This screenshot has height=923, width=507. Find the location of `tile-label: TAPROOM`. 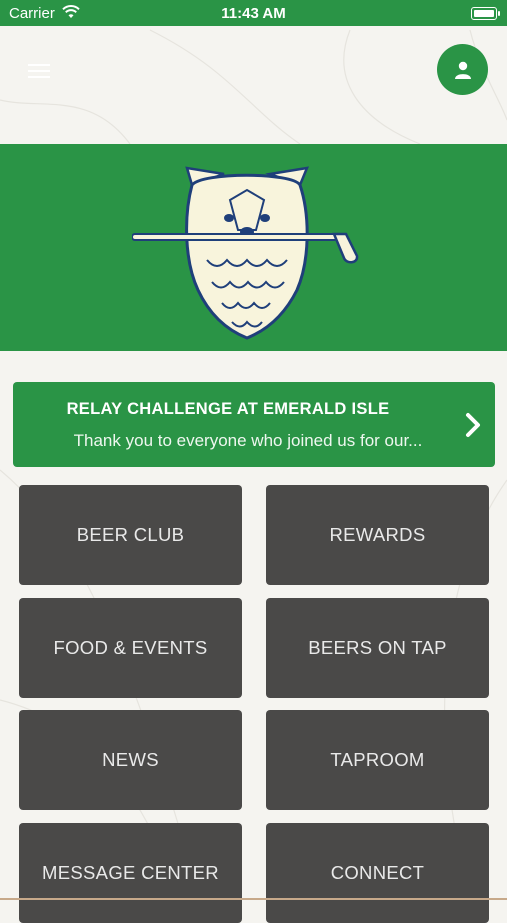

tile-label: TAPROOM is located at coordinates (377, 759).